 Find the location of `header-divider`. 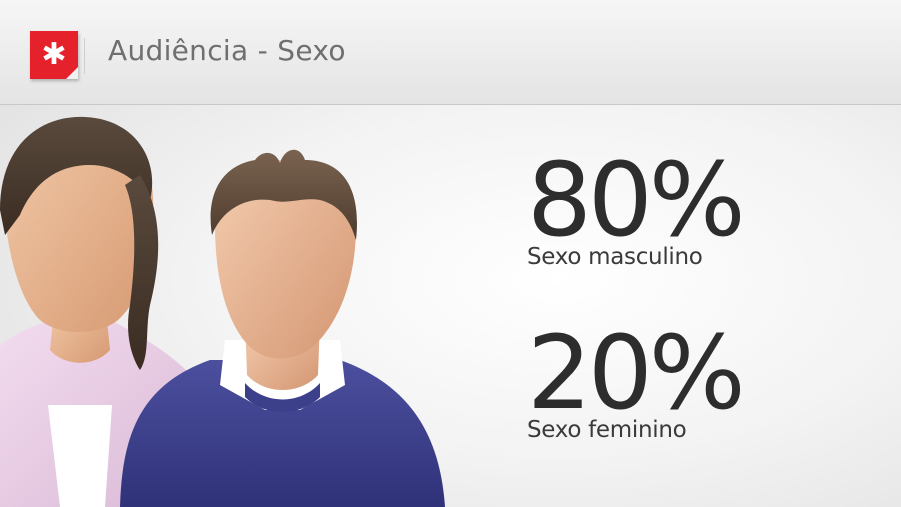

header-divider is located at coordinates (84, 56).